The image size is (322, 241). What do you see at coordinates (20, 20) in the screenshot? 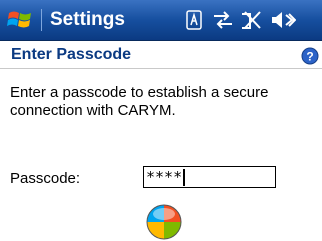
I see `windows-start-icon` at bounding box center [20, 20].